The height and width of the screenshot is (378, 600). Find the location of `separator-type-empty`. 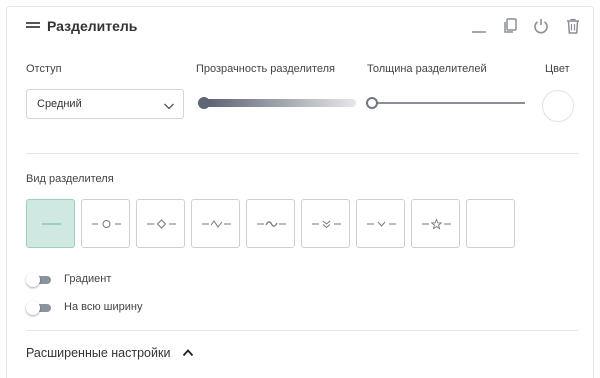

separator-type-empty is located at coordinates (490, 223).